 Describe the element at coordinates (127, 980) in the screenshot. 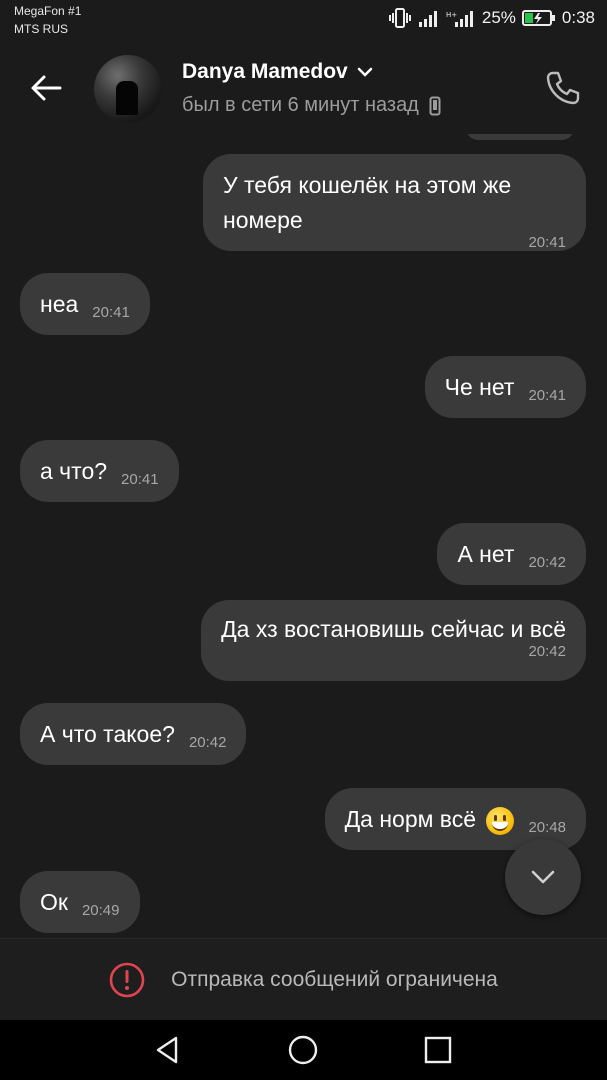

I see `alert-circle-icon` at that location.